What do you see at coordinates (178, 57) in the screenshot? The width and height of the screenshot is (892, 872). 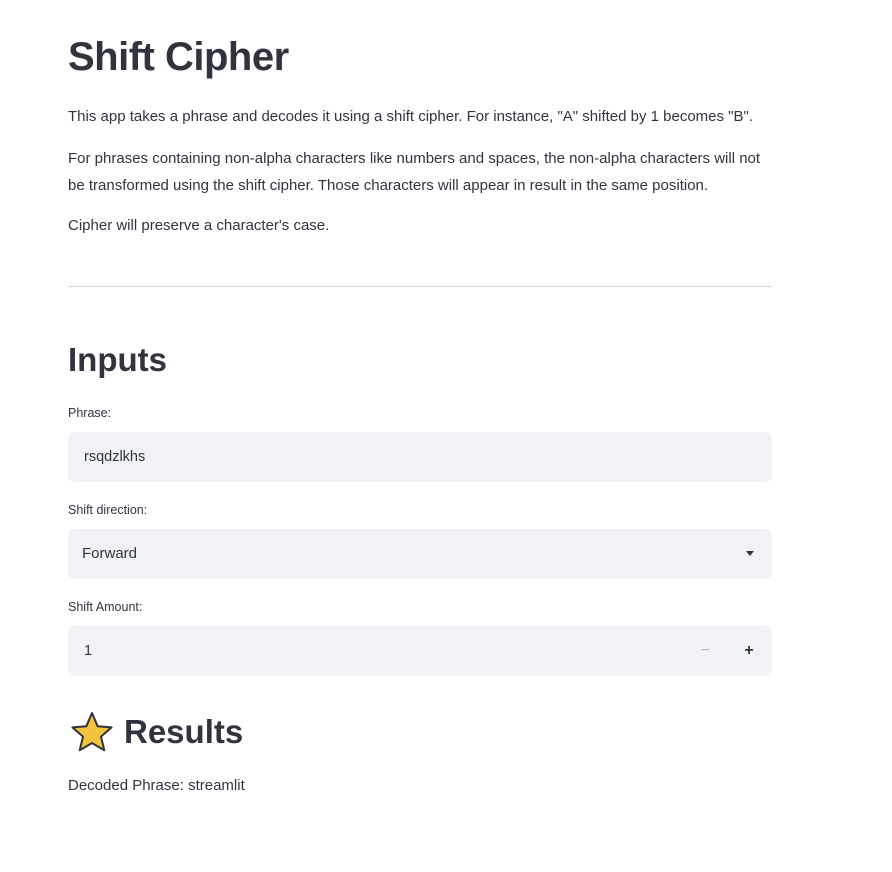 I see `page-title: Shift Cipher` at bounding box center [178, 57].